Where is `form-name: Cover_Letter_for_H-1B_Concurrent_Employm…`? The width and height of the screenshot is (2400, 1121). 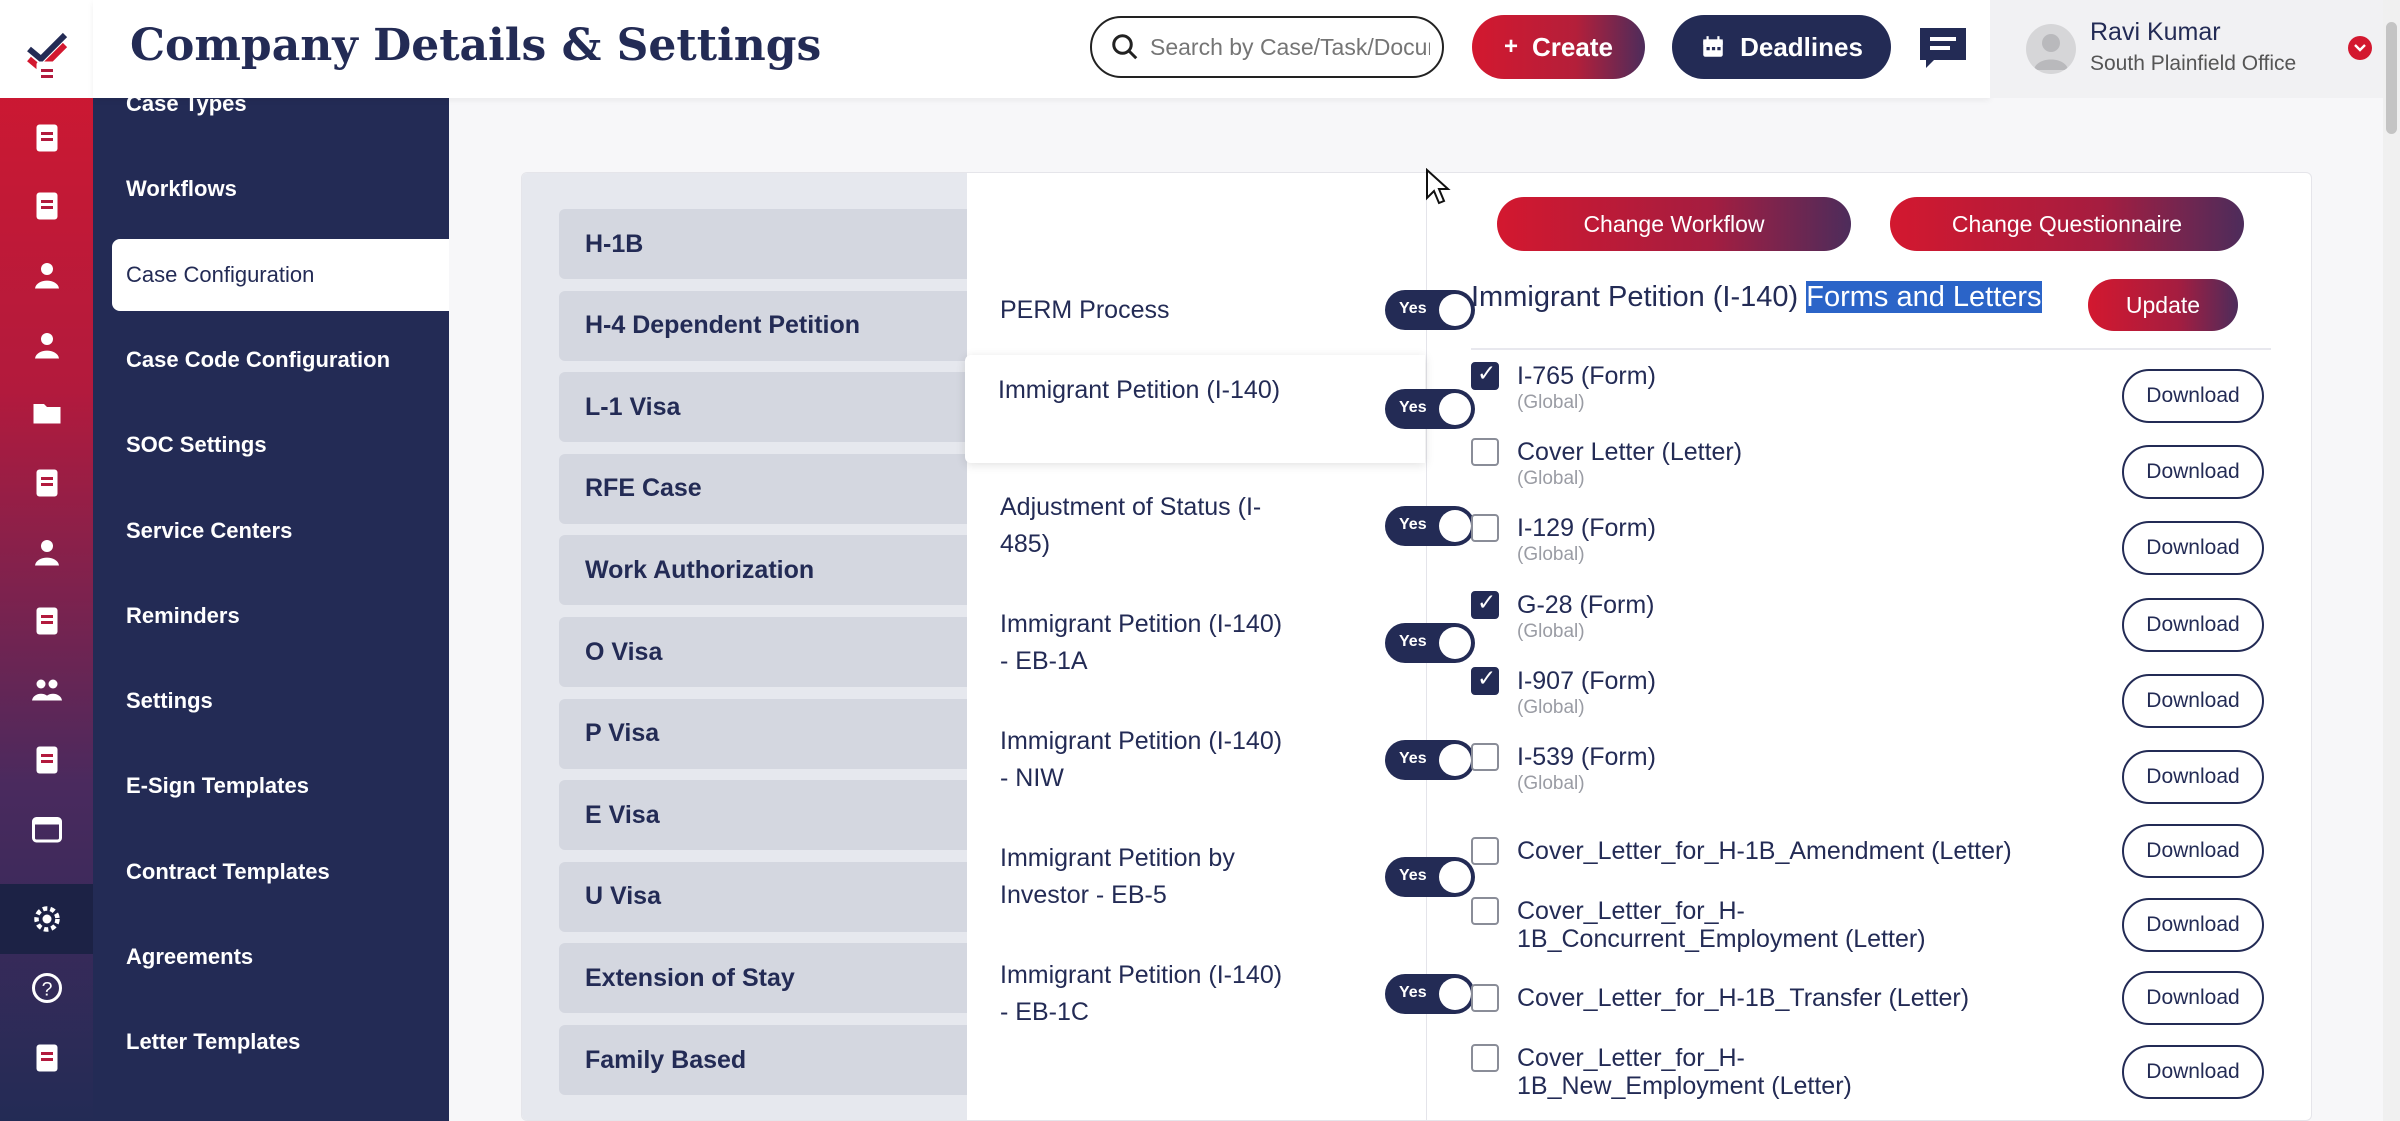
form-name: Cover_Letter_for_H-1B_Concurrent_Employm… is located at coordinates (1721, 925).